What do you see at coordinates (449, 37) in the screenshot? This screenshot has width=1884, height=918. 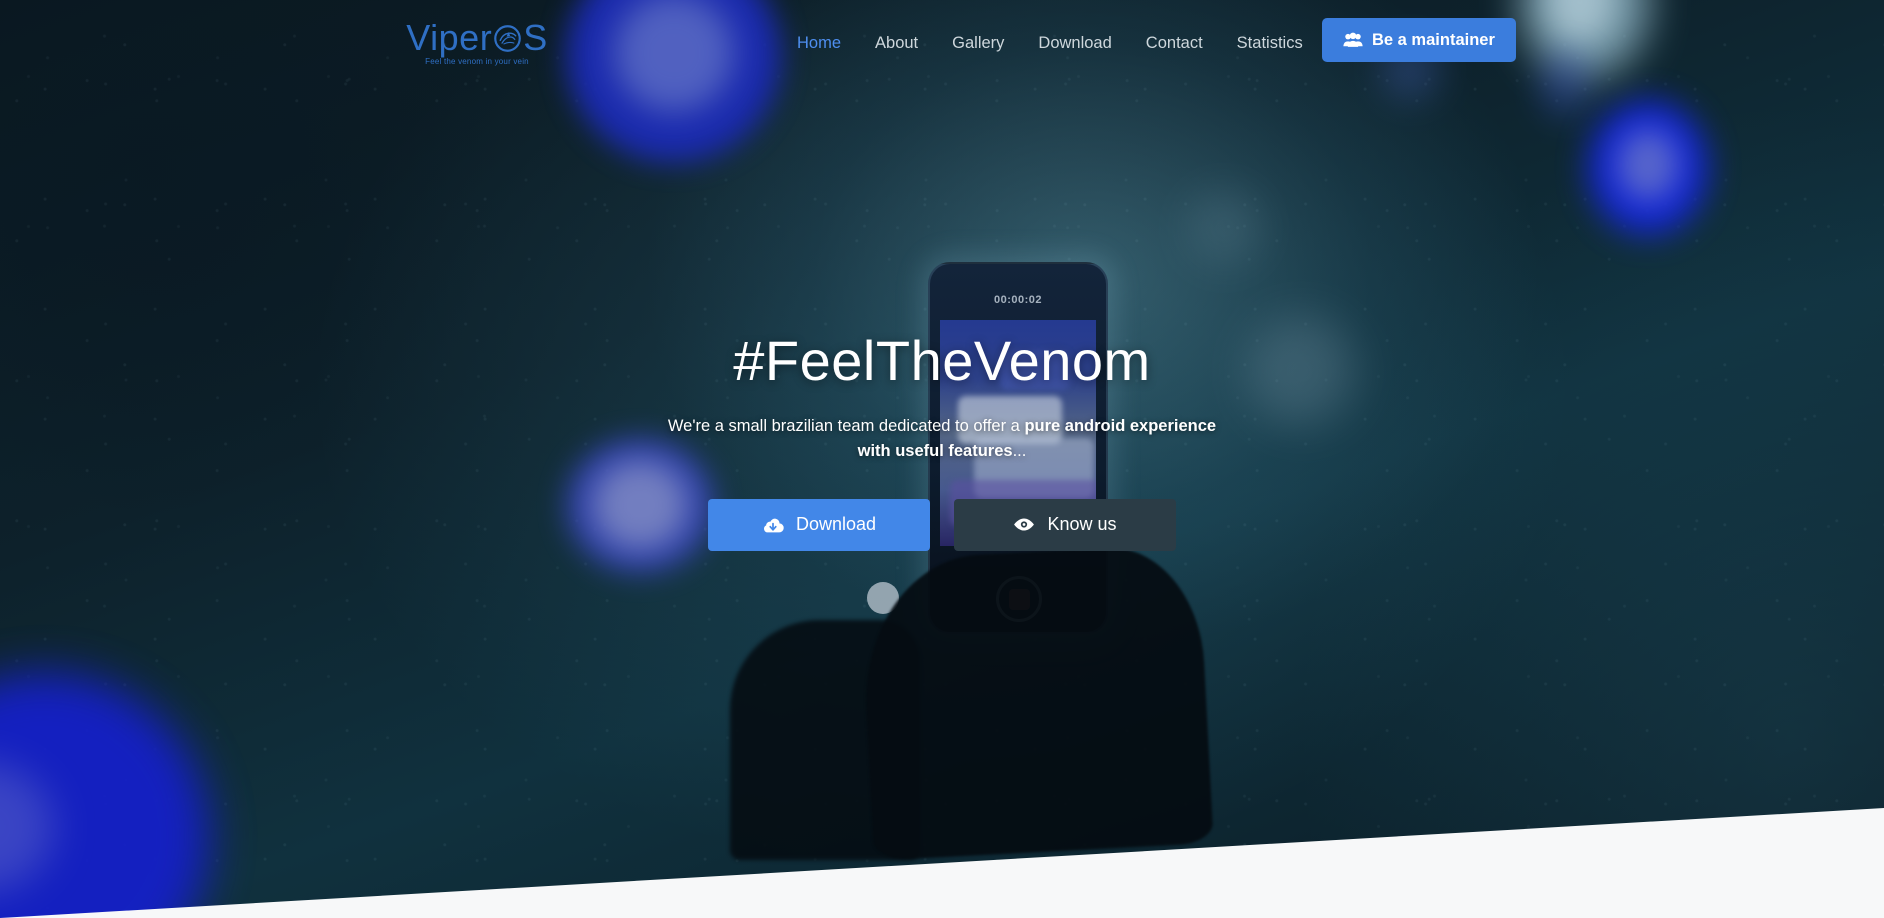 I see `brand-name-first: Viper` at bounding box center [449, 37].